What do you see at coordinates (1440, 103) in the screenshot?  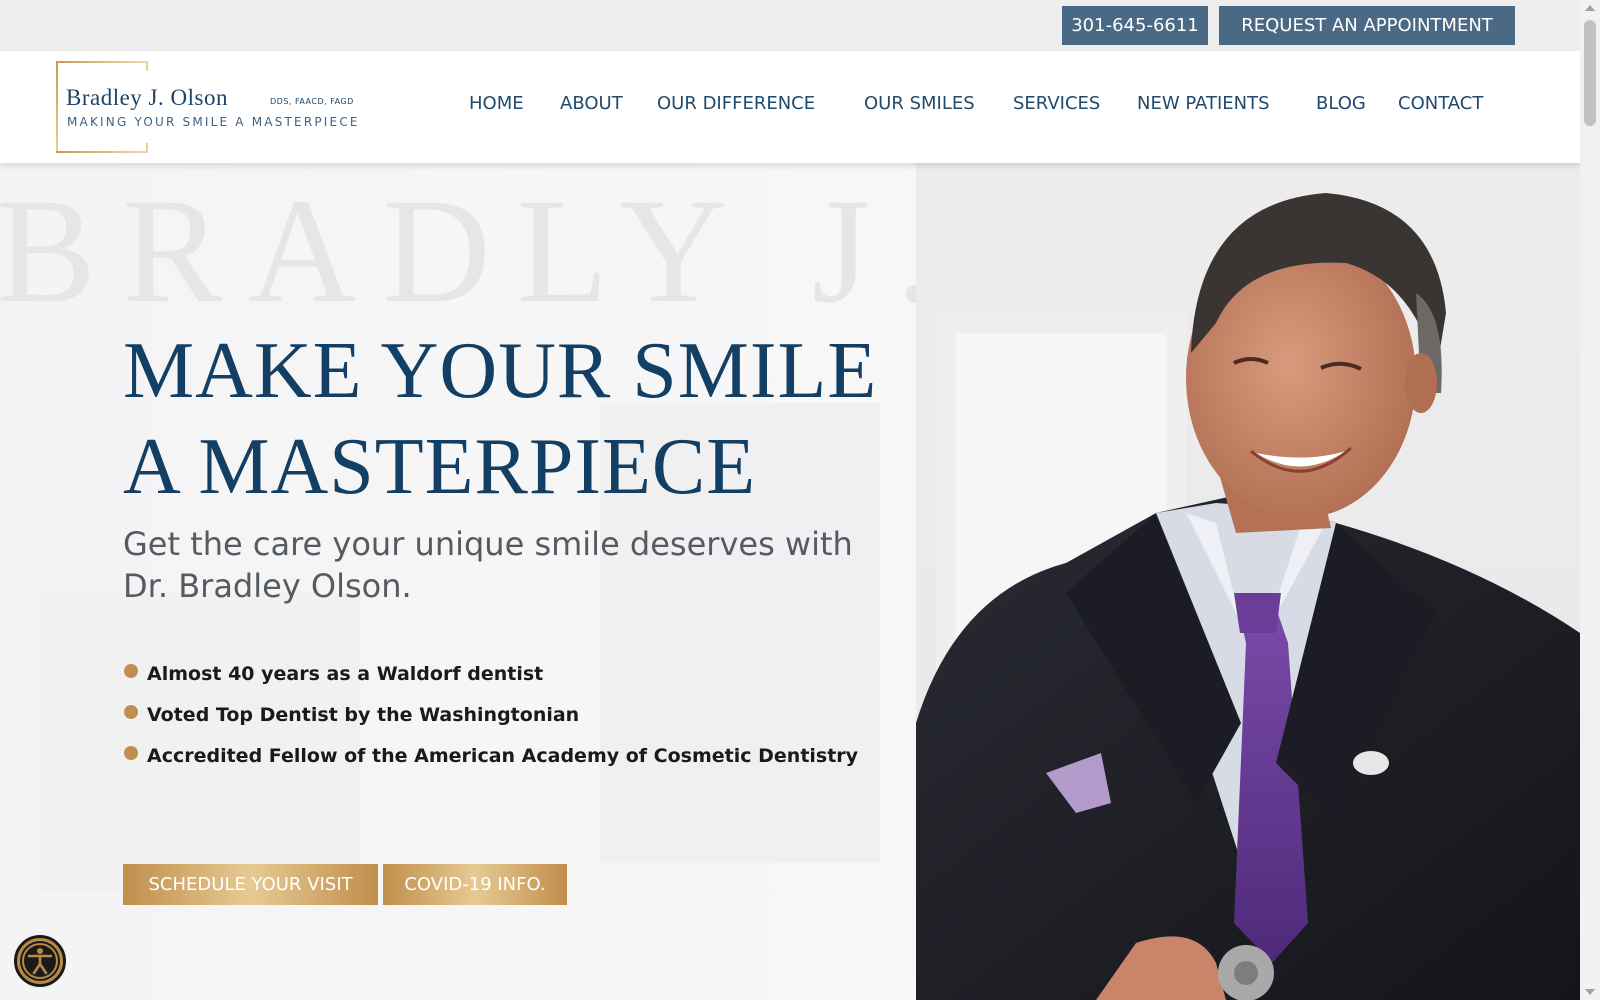 I see `nav-item-contact: CONTACT` at bounding box center [1440, 103].